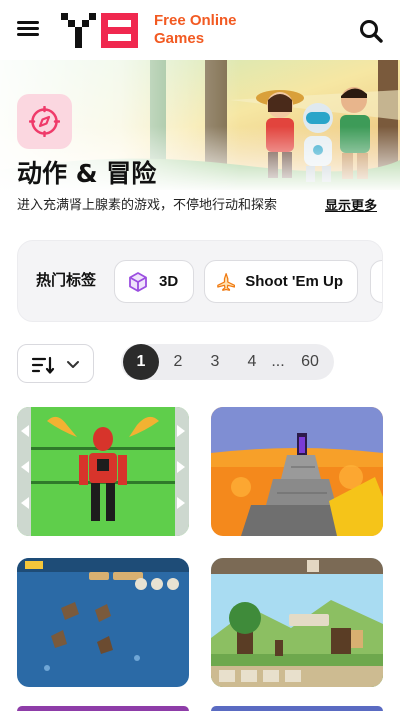 This screenshot has width=400, height=711. I want to click on site-logo, so click(101, 31).